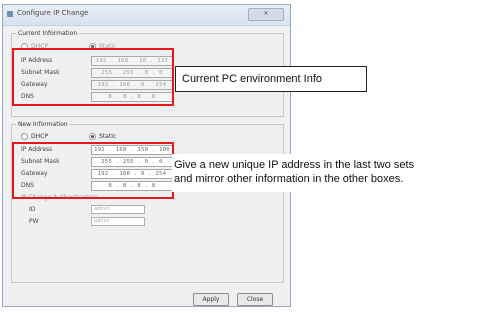  I want to click on radio-selected-icon, so click(92, 136).